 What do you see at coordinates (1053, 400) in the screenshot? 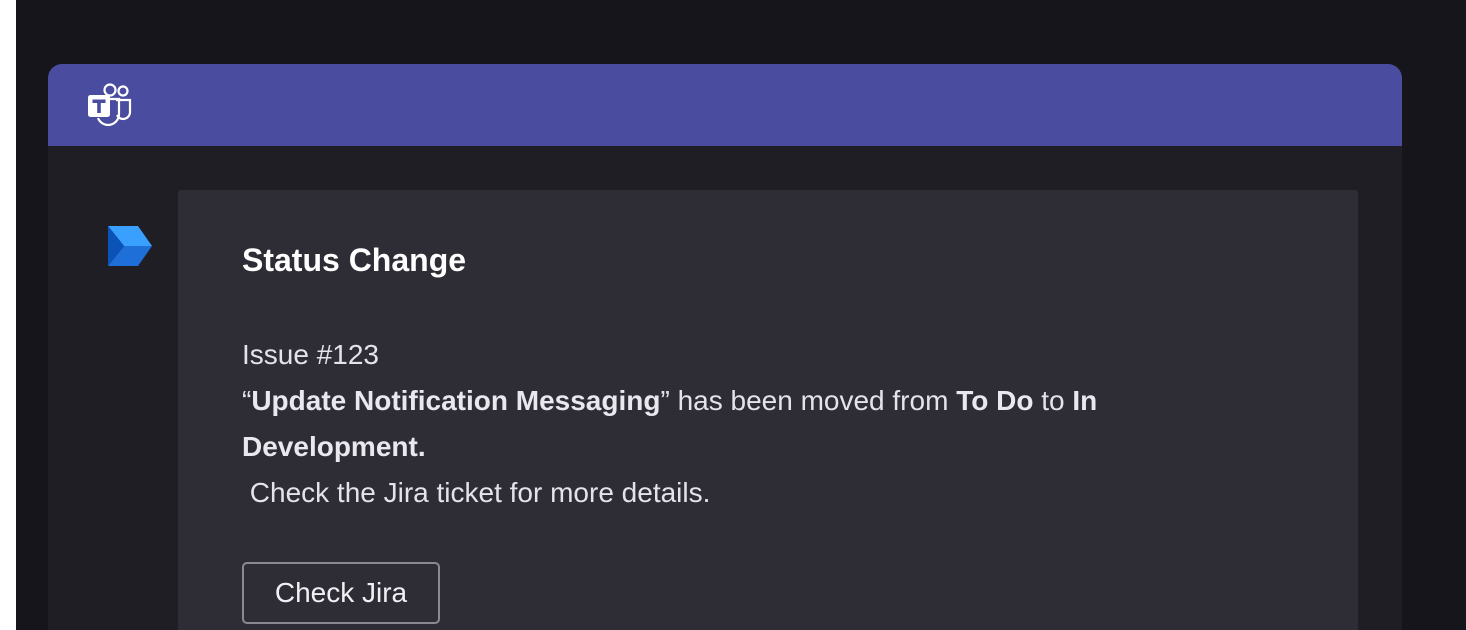
I see `to-text: to` at bounding box center [1053, 400].